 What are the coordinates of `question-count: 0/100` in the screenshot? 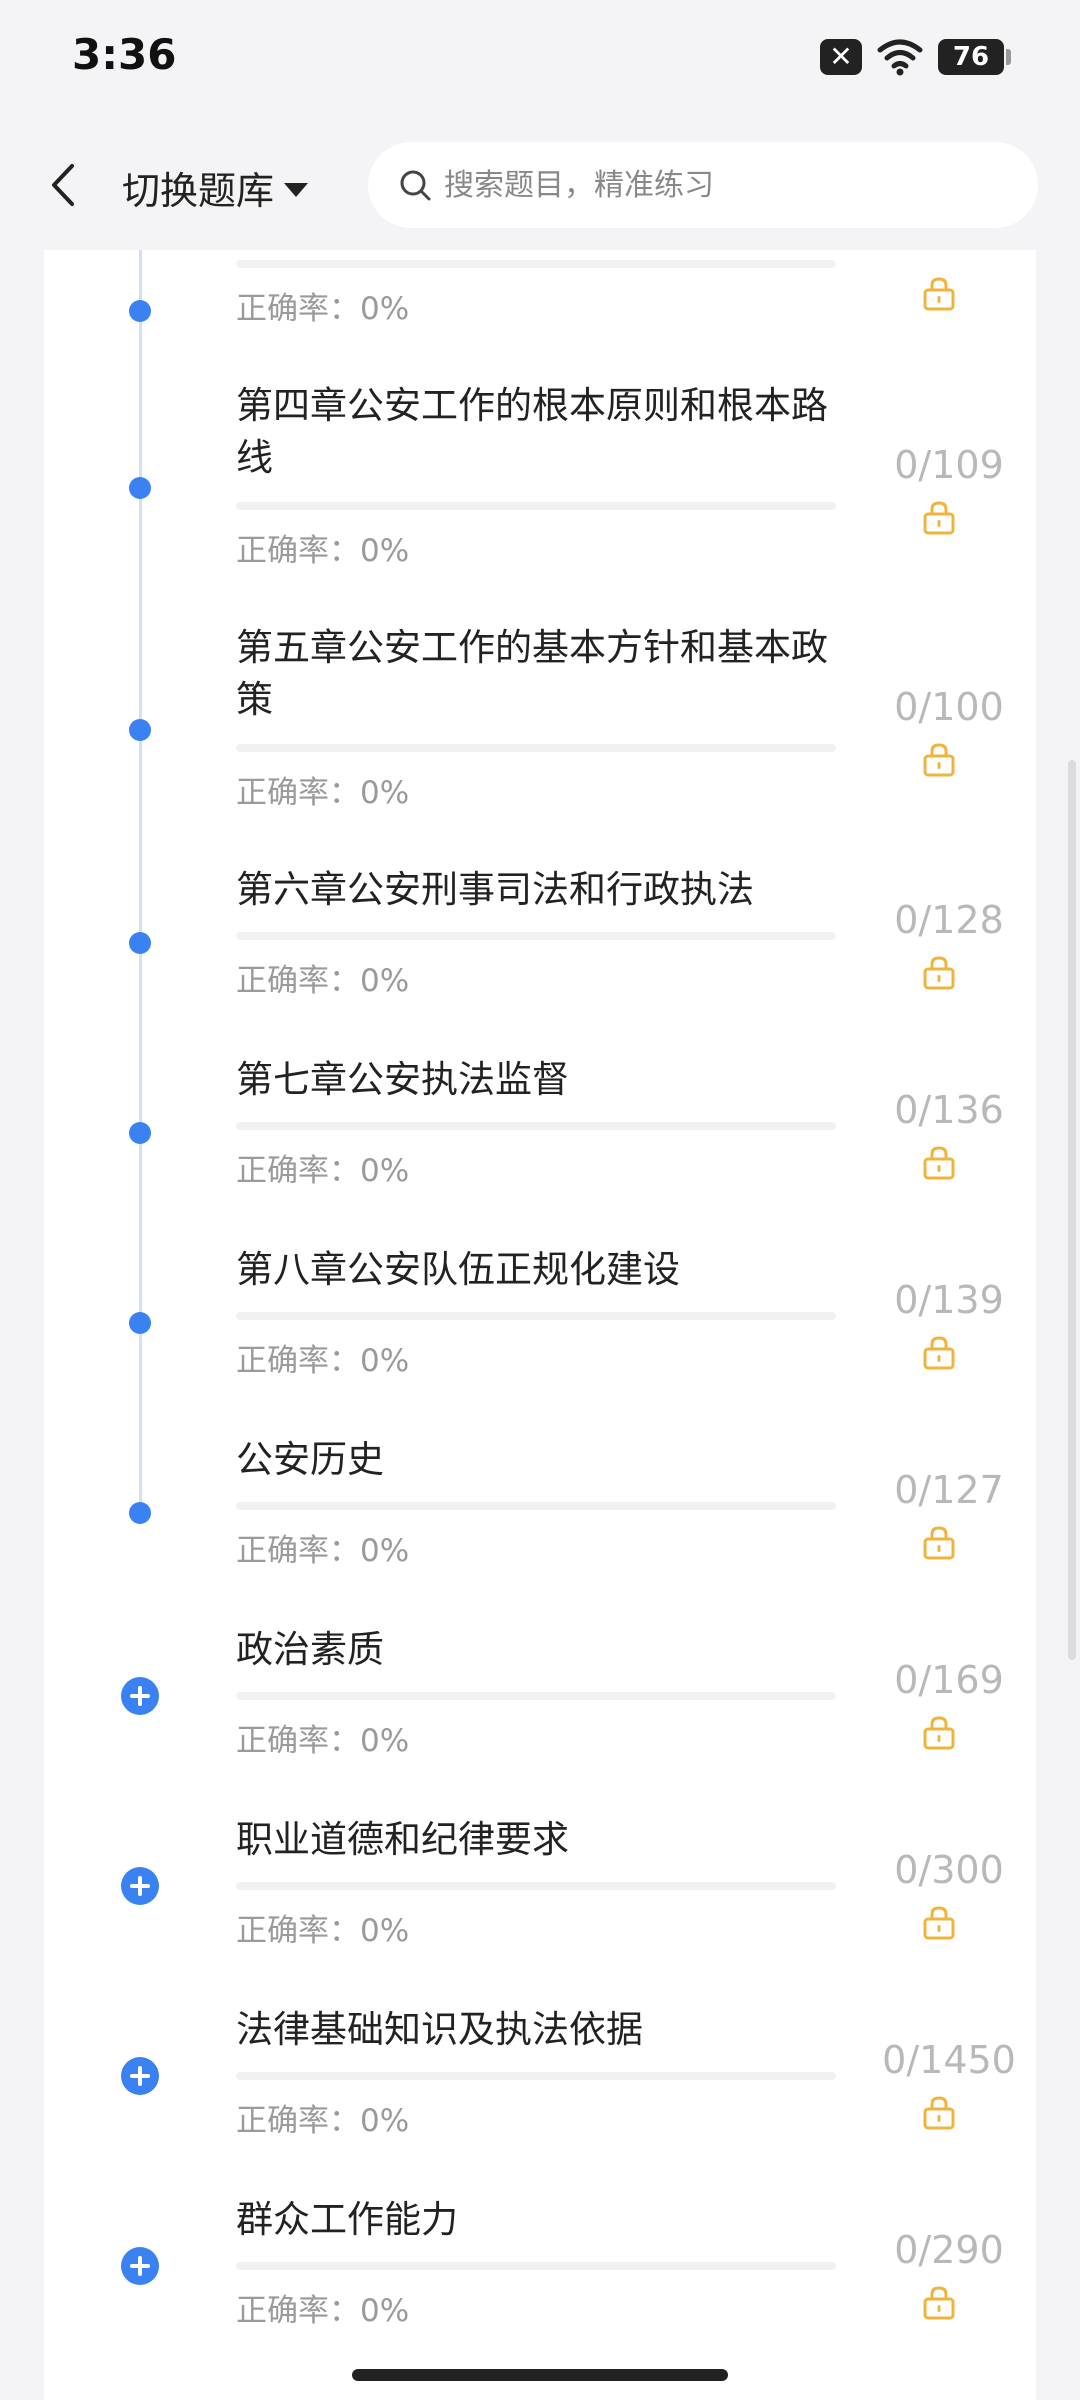 It's located at (949, 707).